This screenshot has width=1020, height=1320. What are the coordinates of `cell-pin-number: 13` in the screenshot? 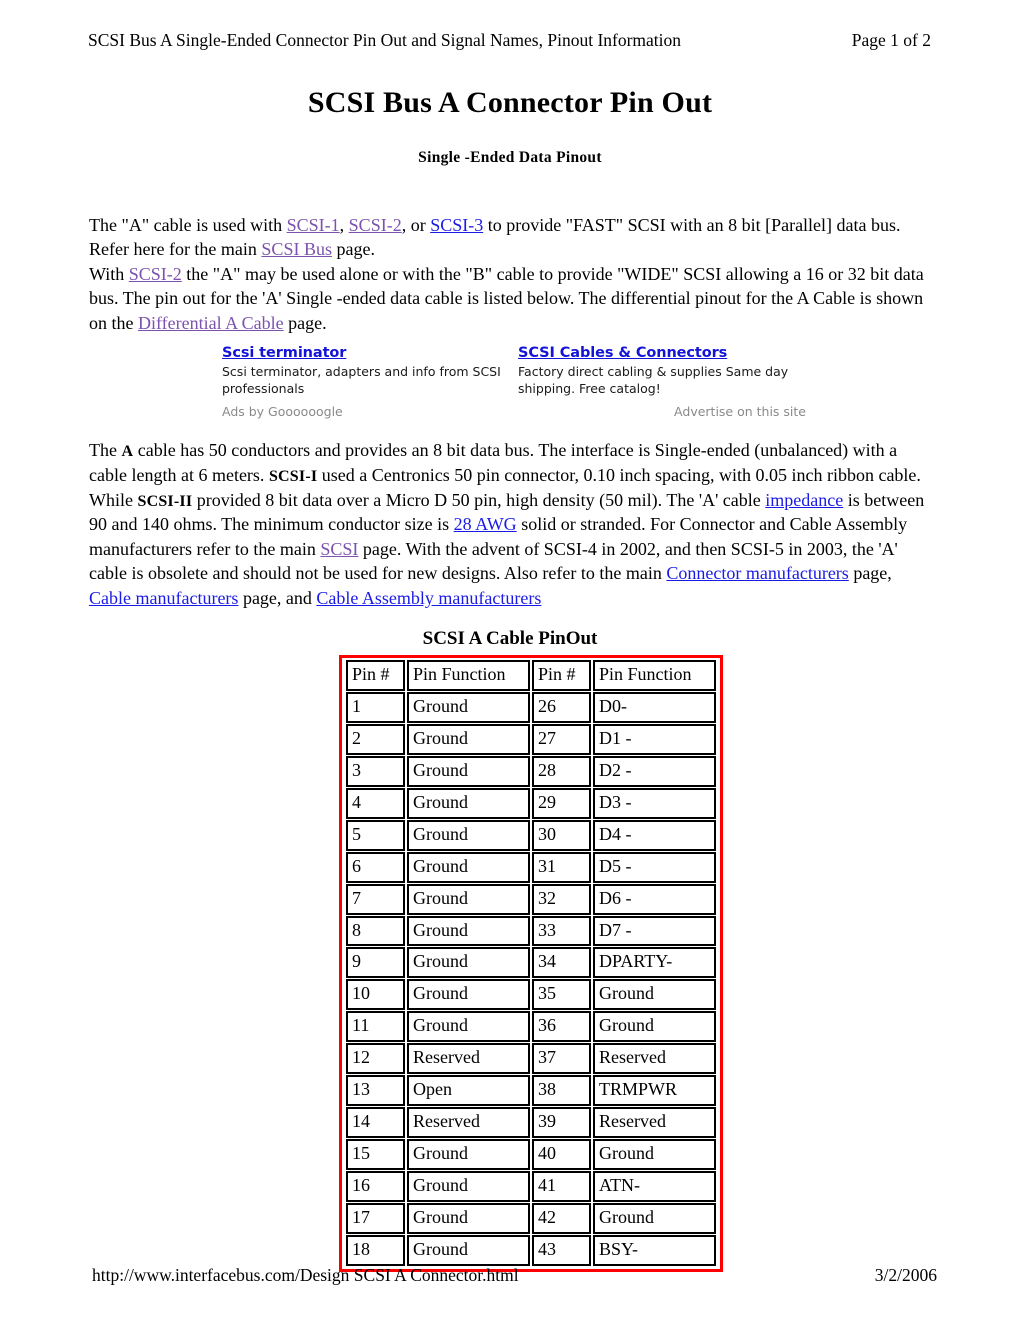 It's located at (375, 1091).